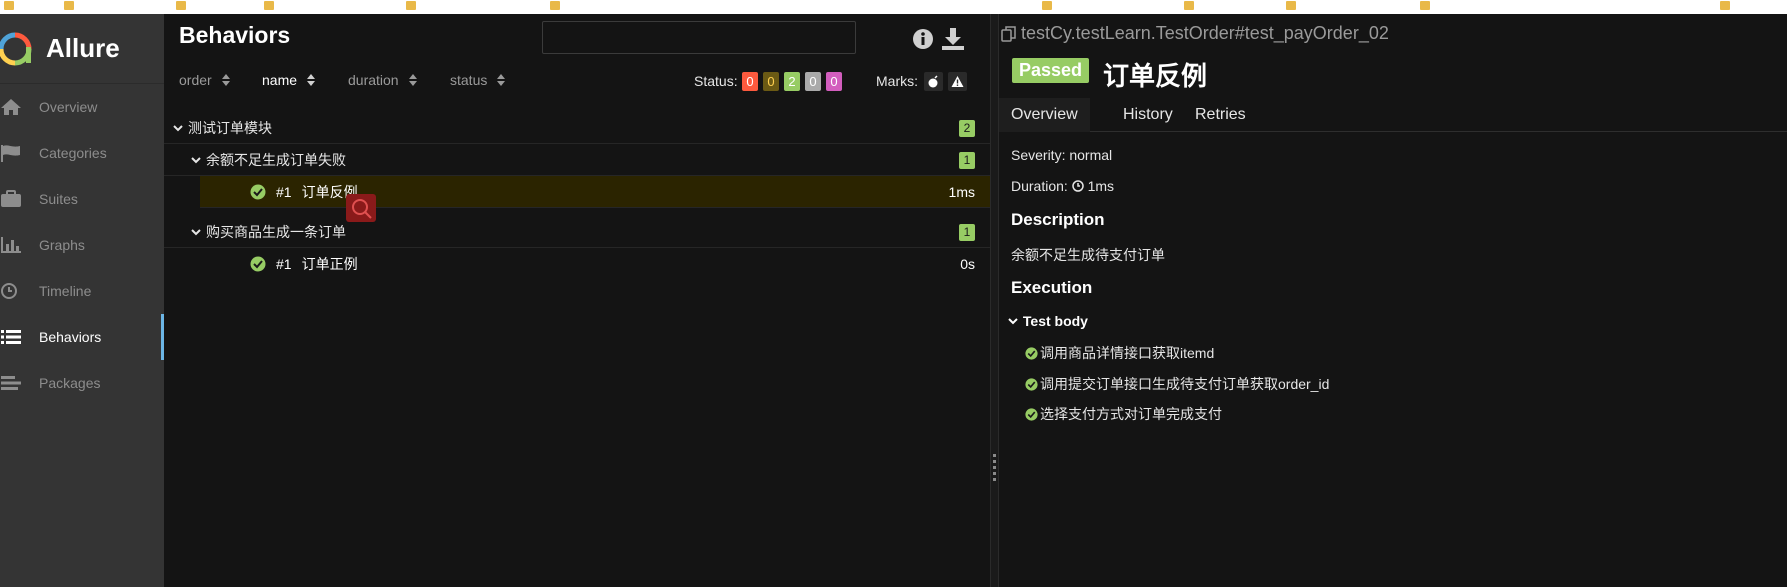 The width and height of the screenshot is (1787, 587). I want to click on align-left-icon, so click(13, 383).